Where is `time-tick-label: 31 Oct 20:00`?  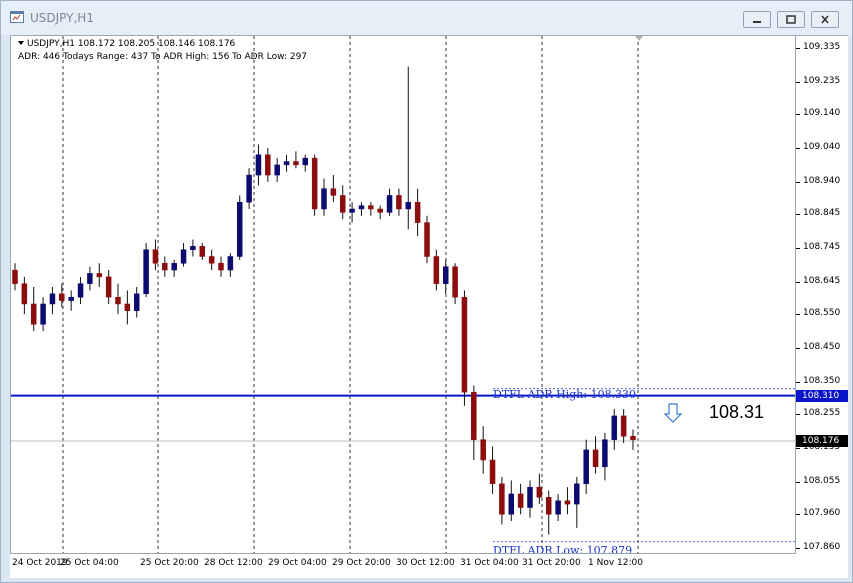 time-tick-label: 31 Oct 20:00 is located at coordinates (551, 563).